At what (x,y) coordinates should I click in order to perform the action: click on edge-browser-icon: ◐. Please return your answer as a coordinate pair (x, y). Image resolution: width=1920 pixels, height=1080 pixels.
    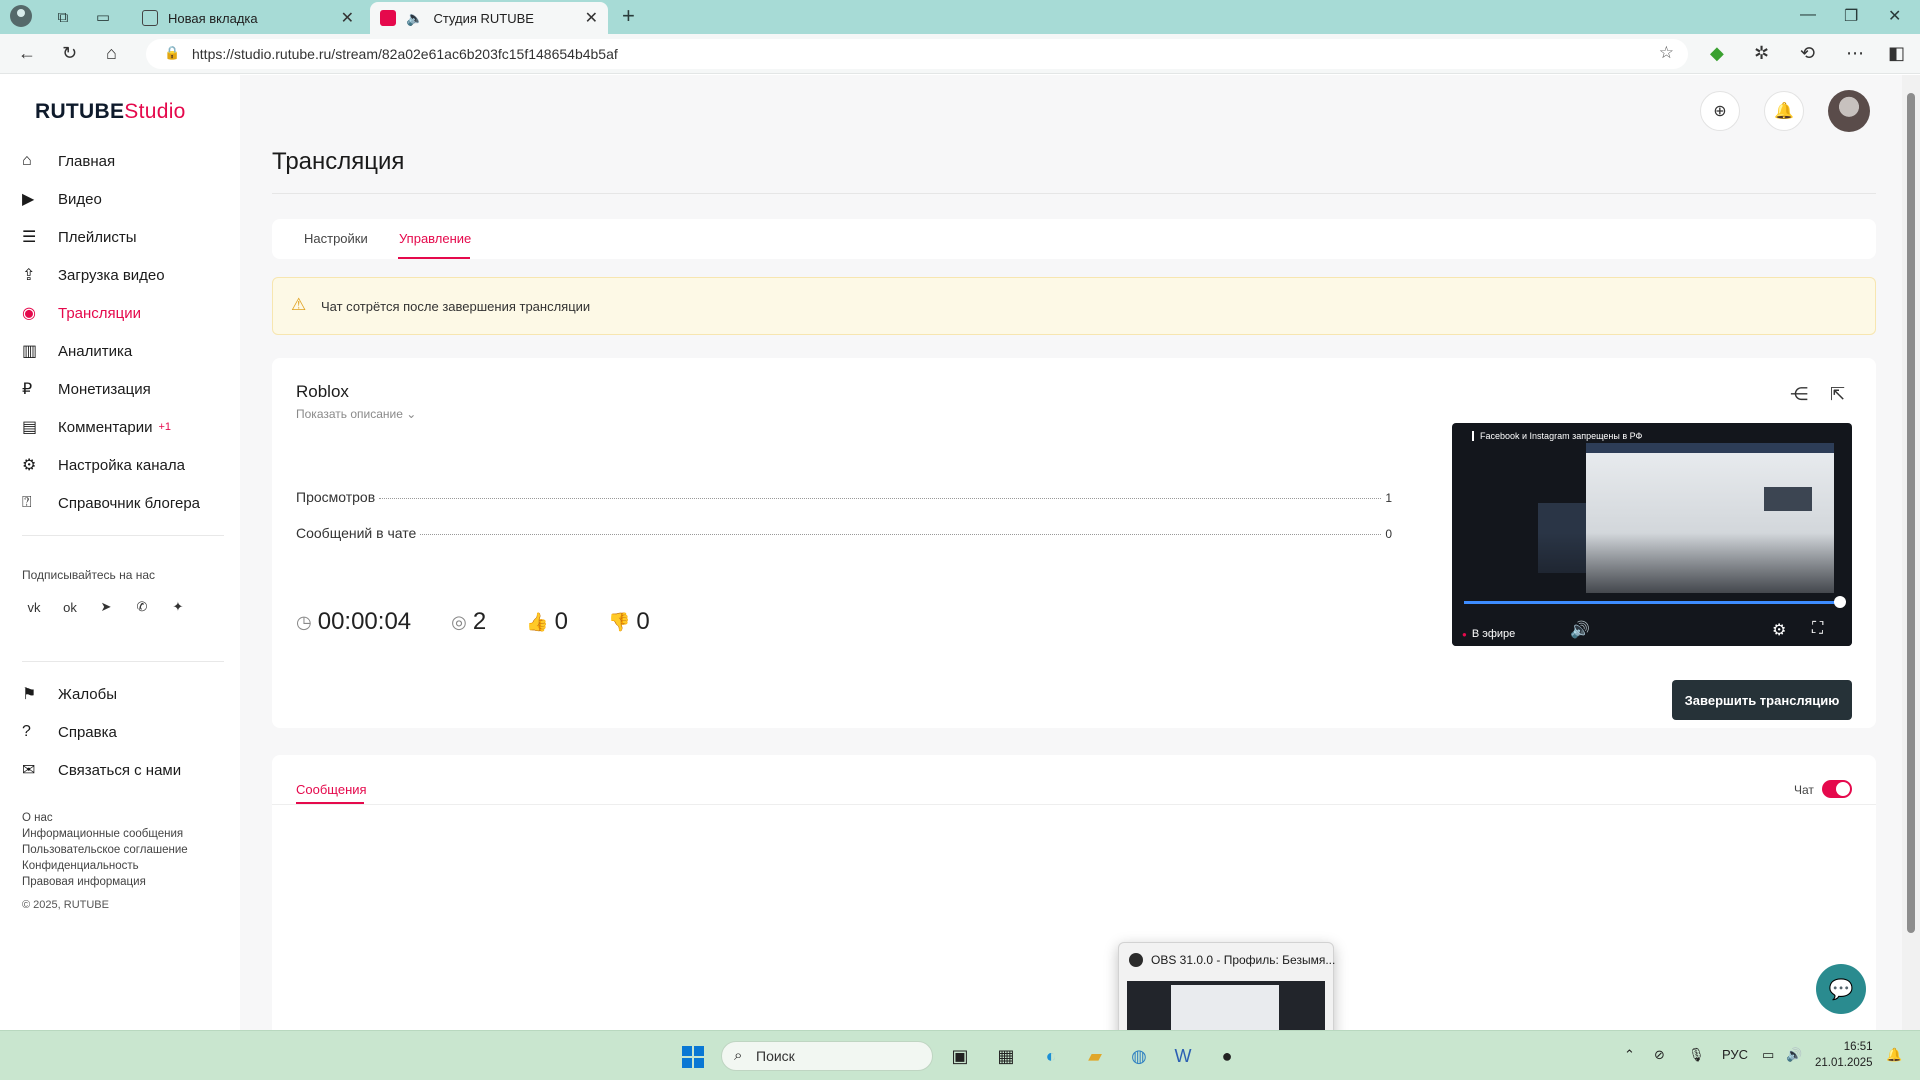
    Looking at the image, I should click on (1051, 1056).